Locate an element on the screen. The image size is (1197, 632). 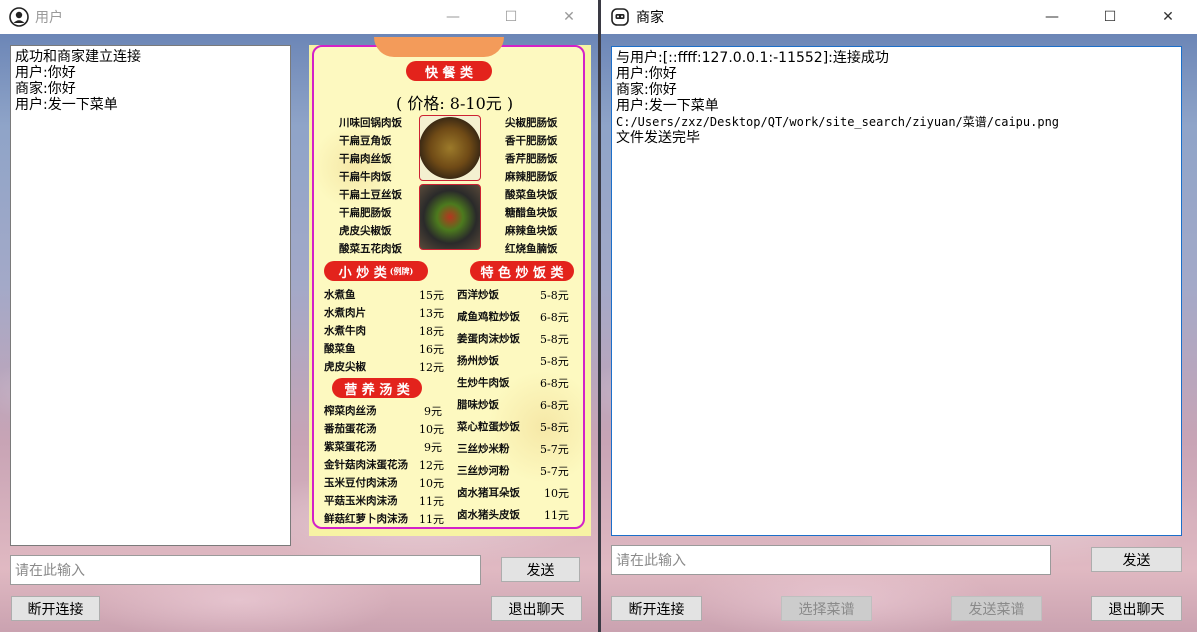
menu-section-note: (例牌) is located at coordinates (401, 270).